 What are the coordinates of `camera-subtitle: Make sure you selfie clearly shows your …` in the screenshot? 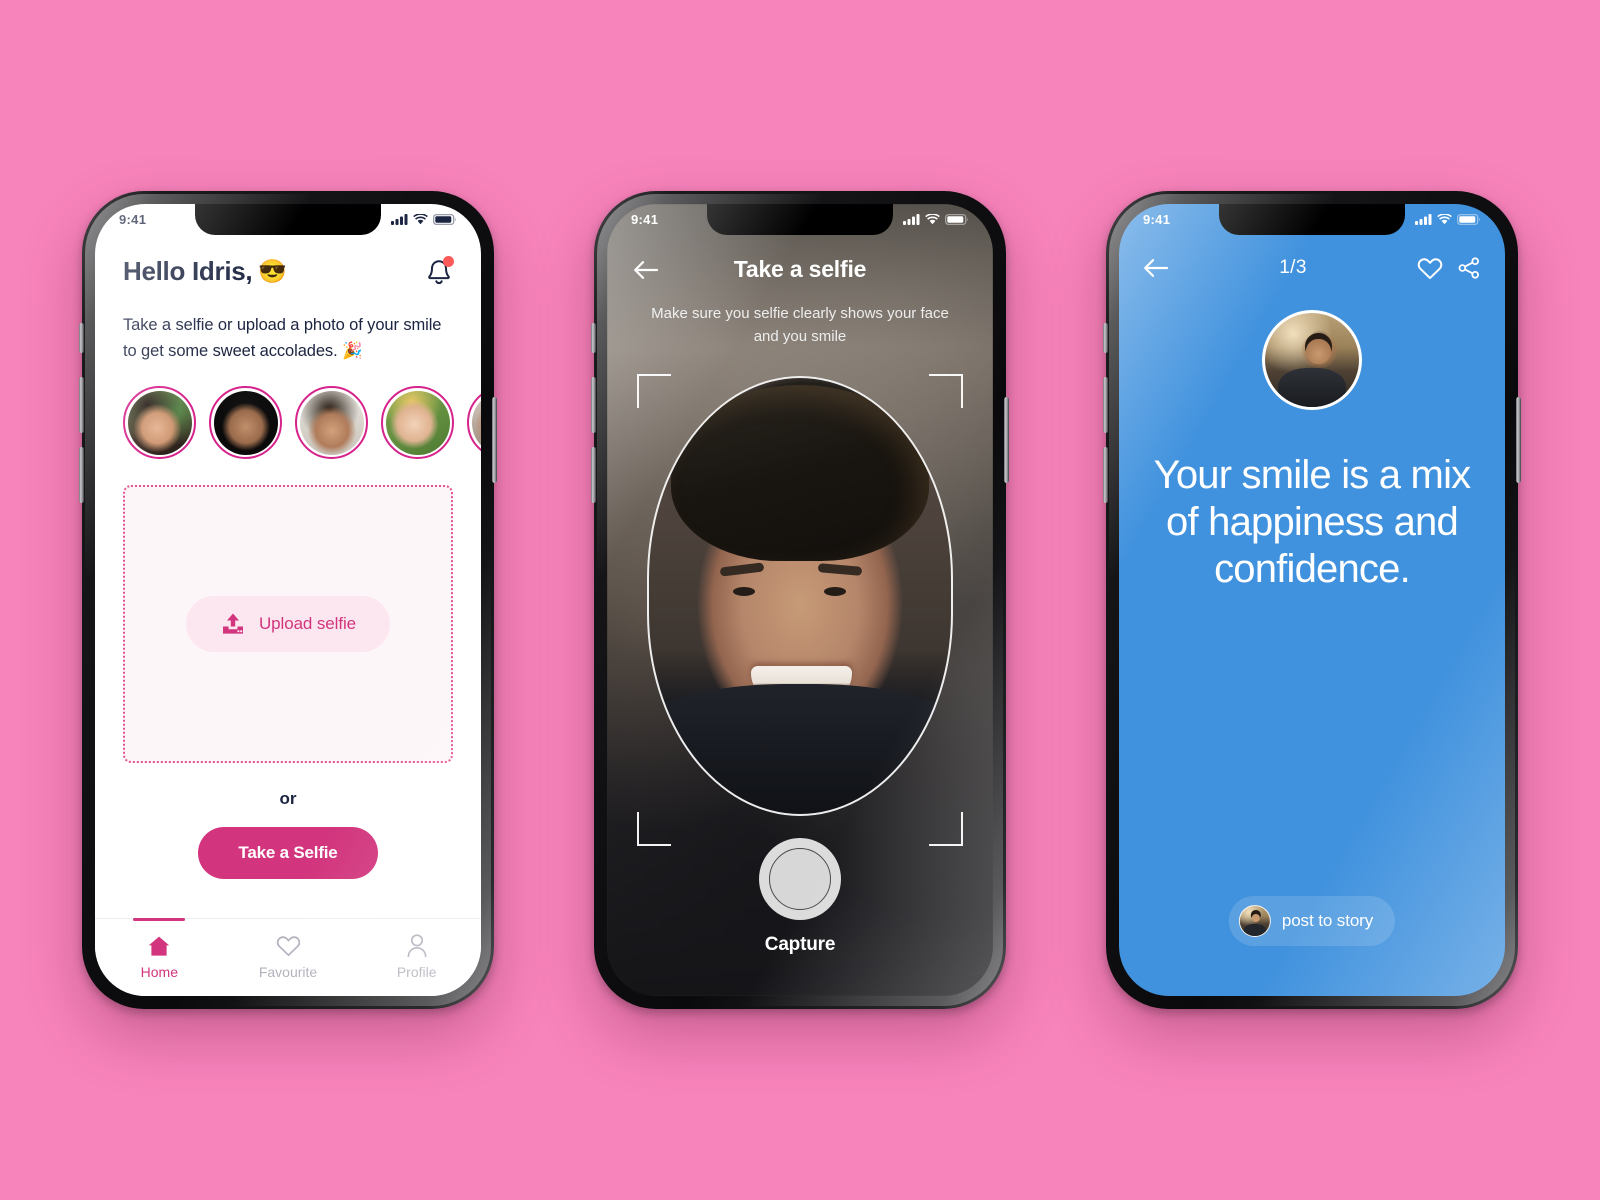 It's located at (800, 325).